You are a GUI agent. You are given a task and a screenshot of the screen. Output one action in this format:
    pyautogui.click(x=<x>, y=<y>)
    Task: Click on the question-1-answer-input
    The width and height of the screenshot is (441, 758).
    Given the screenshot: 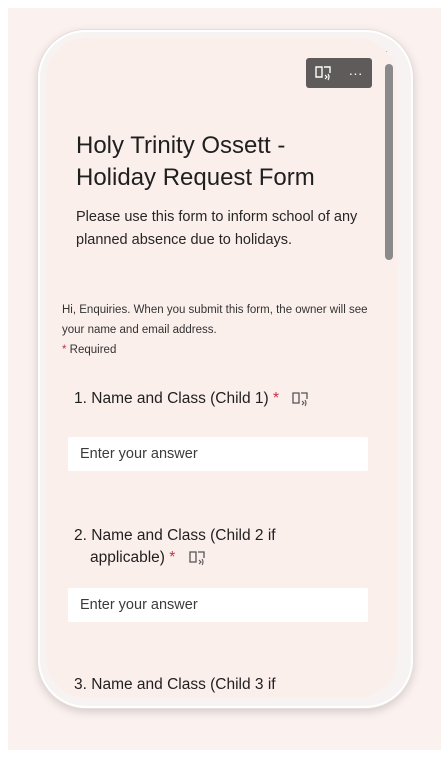 What is the action you would take?
    pyautogui.click(x=218, y=454)
    